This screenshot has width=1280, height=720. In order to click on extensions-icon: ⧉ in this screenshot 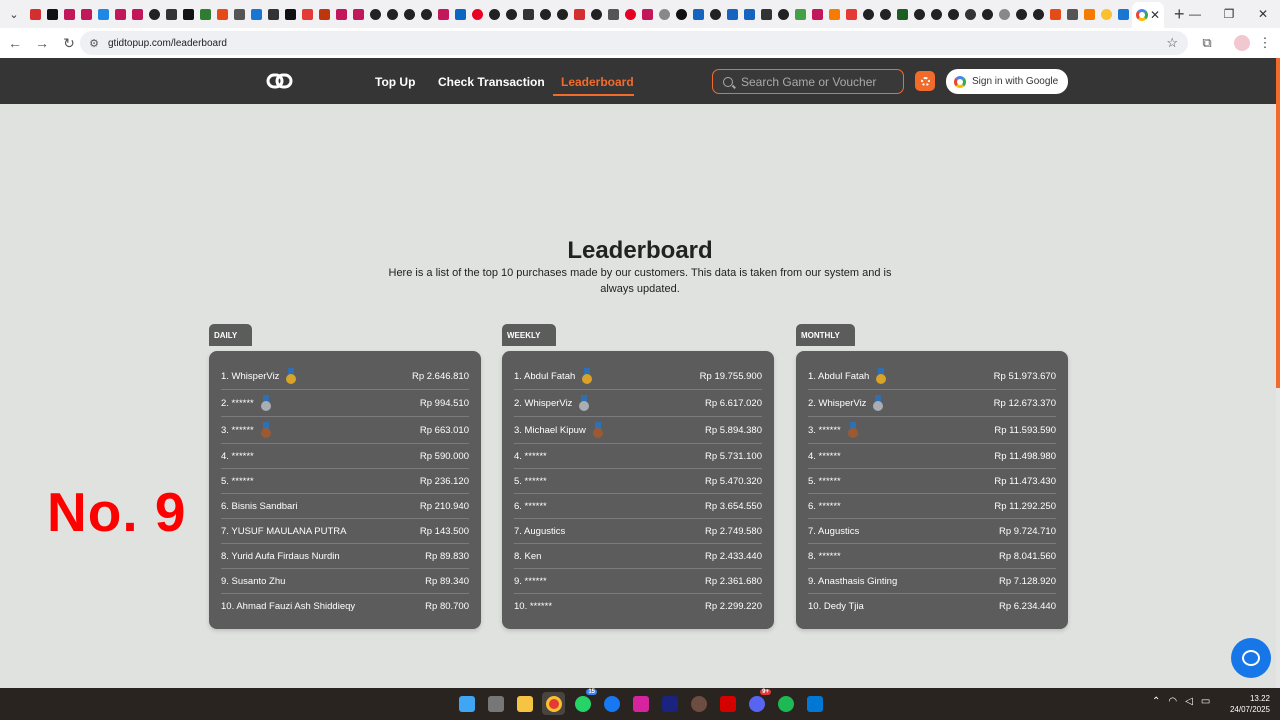, I will do `click(1207, 43)`.